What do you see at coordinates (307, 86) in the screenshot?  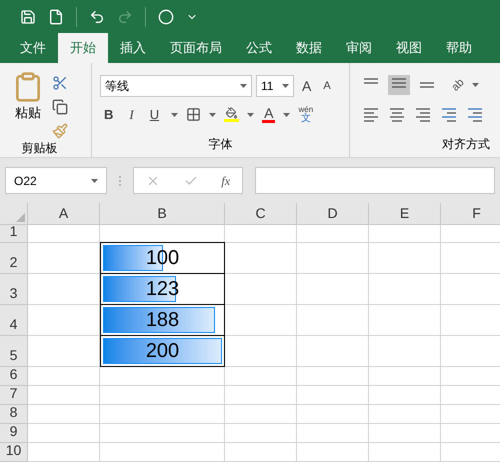 I see `grow-font-button: A` at bounding box center [307, 86].